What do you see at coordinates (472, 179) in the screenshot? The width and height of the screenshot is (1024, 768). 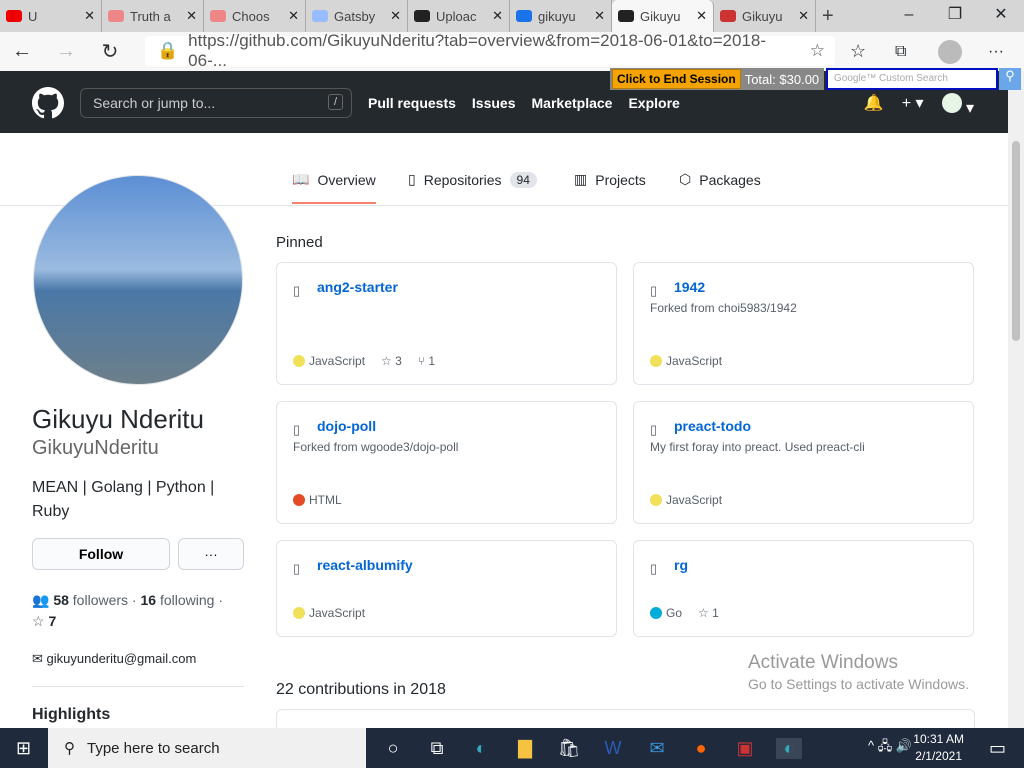 I see `tab-repositories: ▯ Repositories 94` at bounding box center [472, 179].